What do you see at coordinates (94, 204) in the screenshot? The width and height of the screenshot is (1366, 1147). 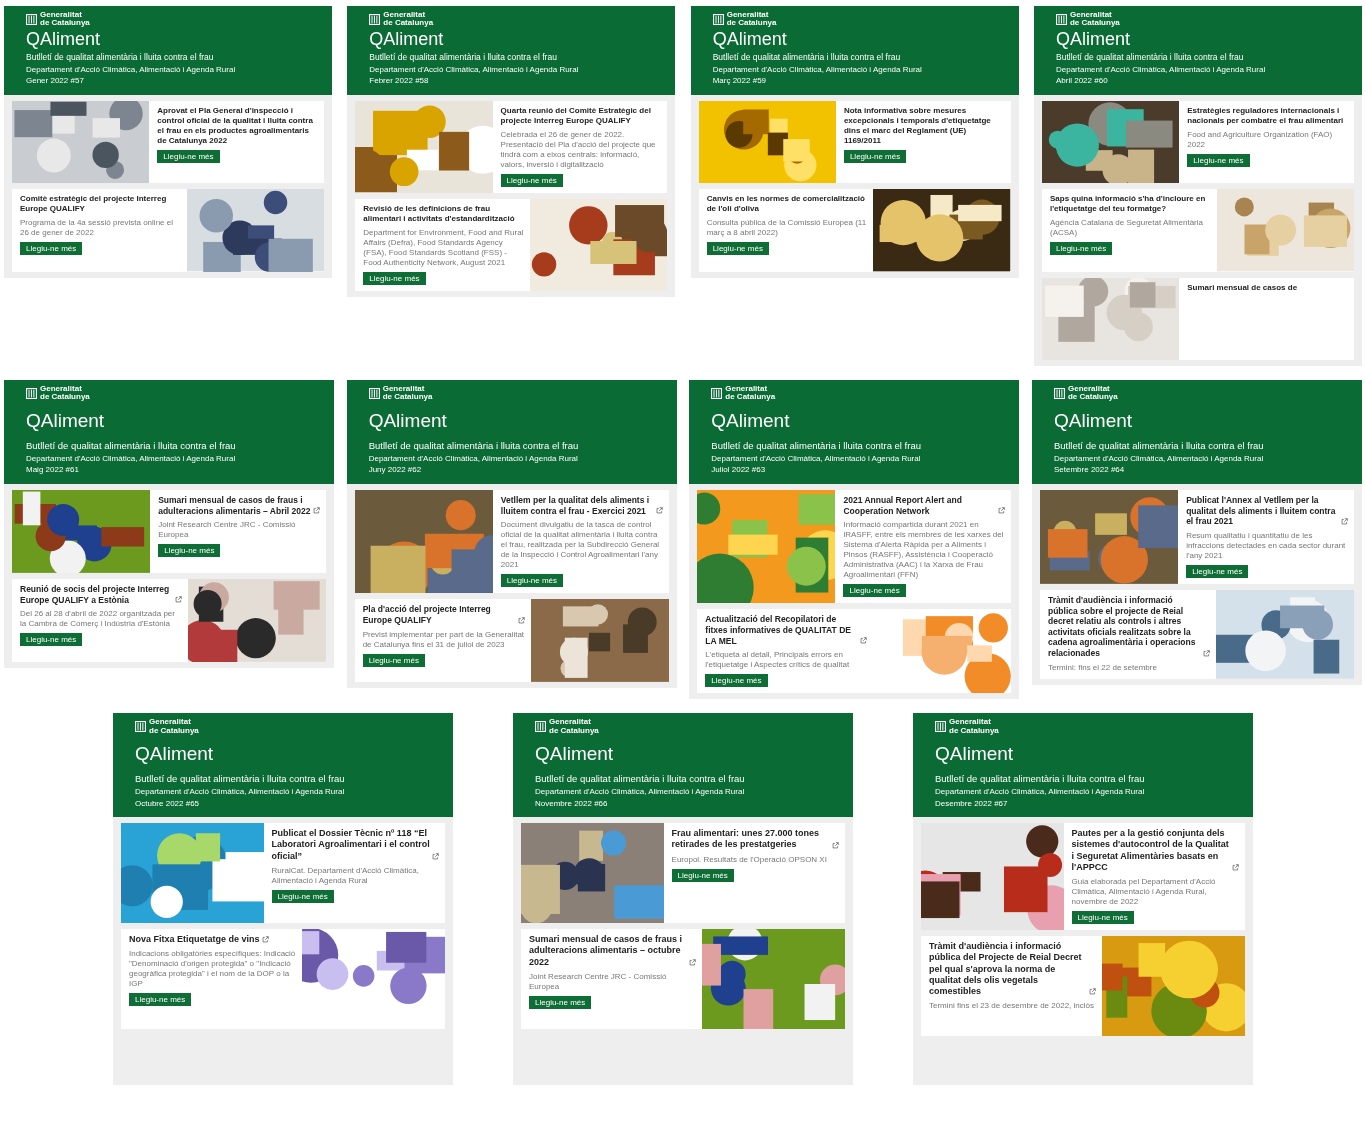 I see `article-title: Comitè estratègic del projecte Interreg Europe QUALIFY` at bounding box center [94, 204].